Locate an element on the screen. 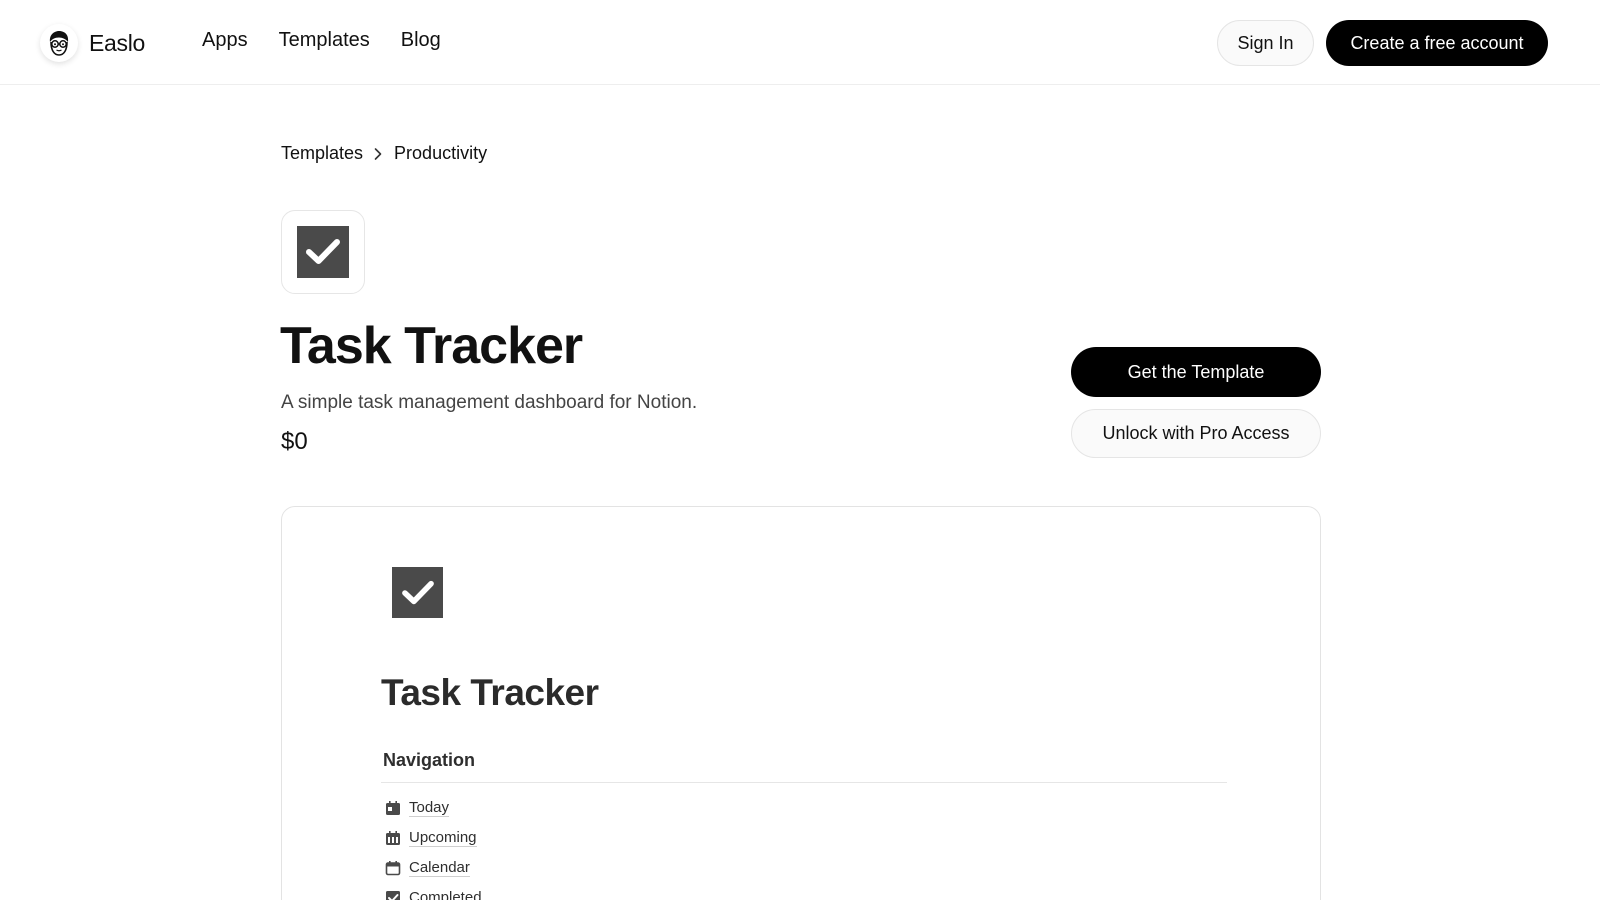 This screenshot has height=900, width=1600. section-divider is located at coordinates (804, 782).